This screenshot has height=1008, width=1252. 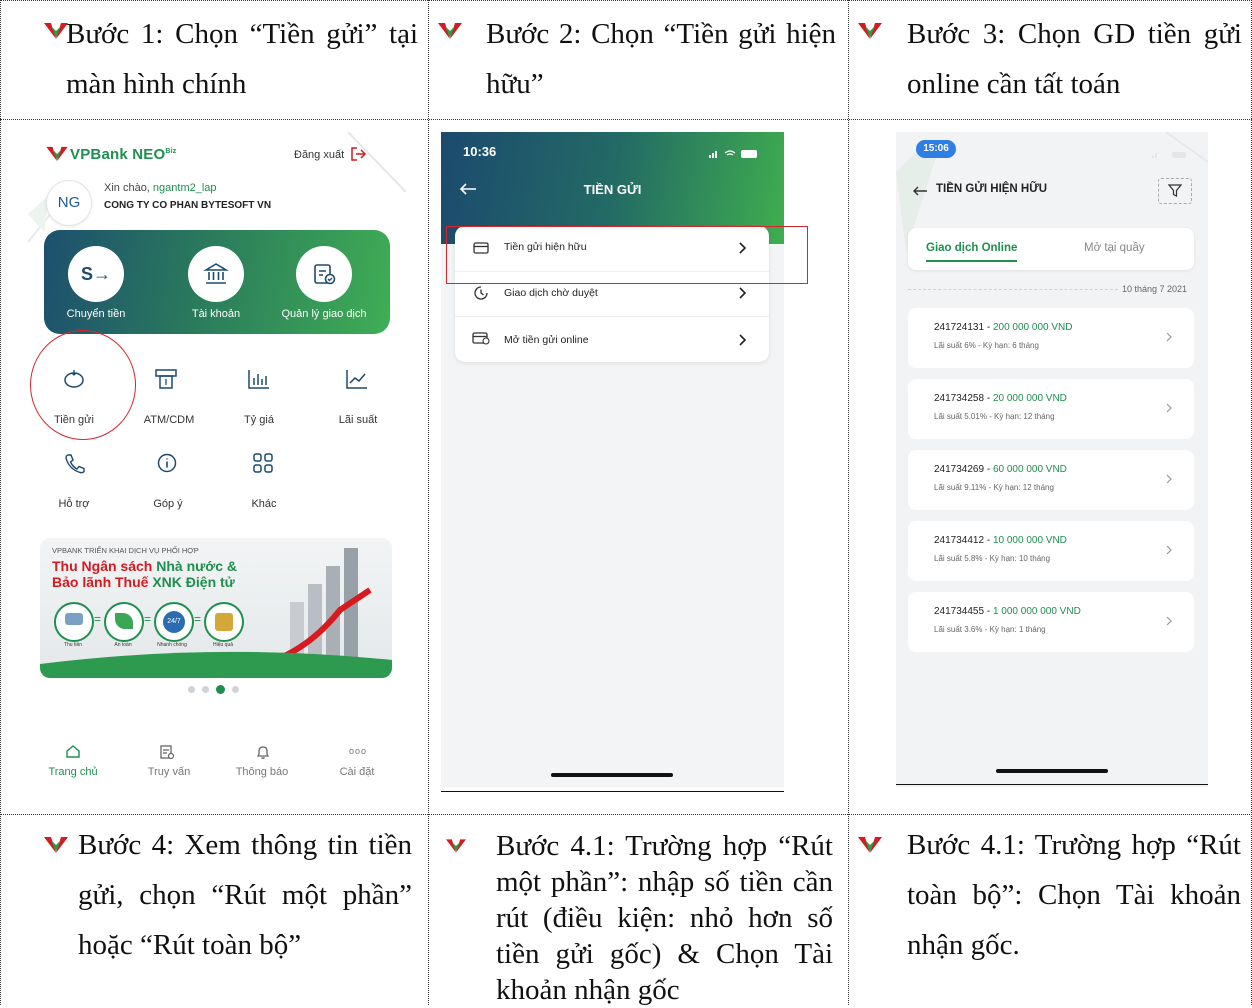 What do you see at coordinates (123, 154) in the screenshot?
I see `logo-text: VPBank NEOBiz` at bounding box center [123, 154].